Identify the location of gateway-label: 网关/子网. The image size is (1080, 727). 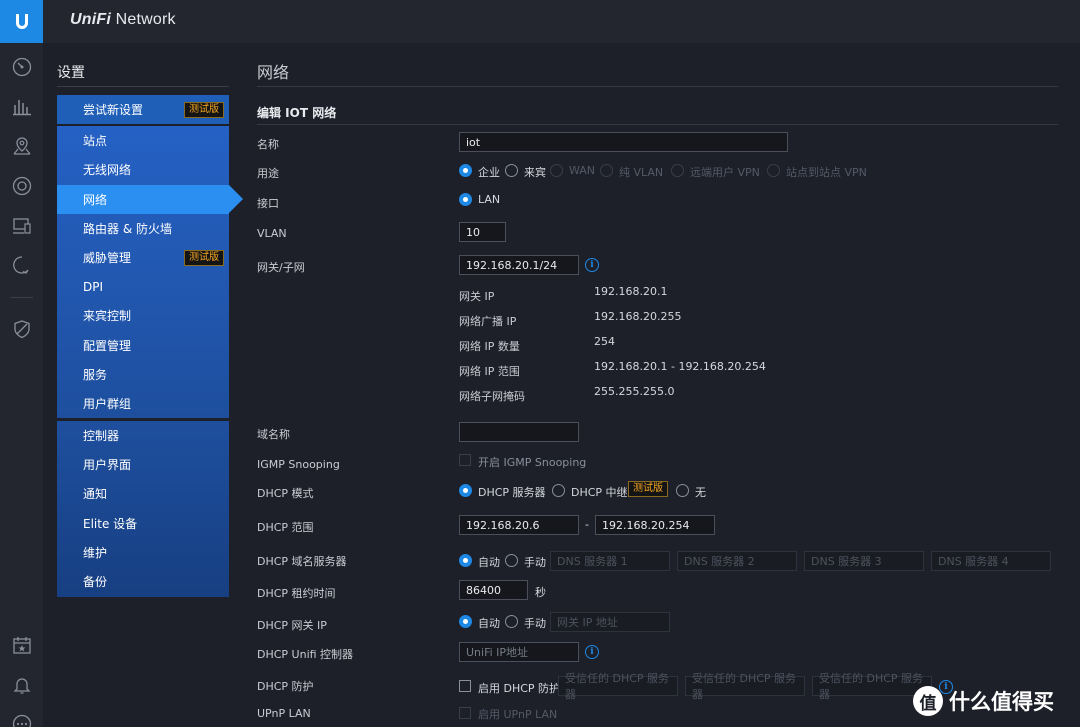
(281, 267).